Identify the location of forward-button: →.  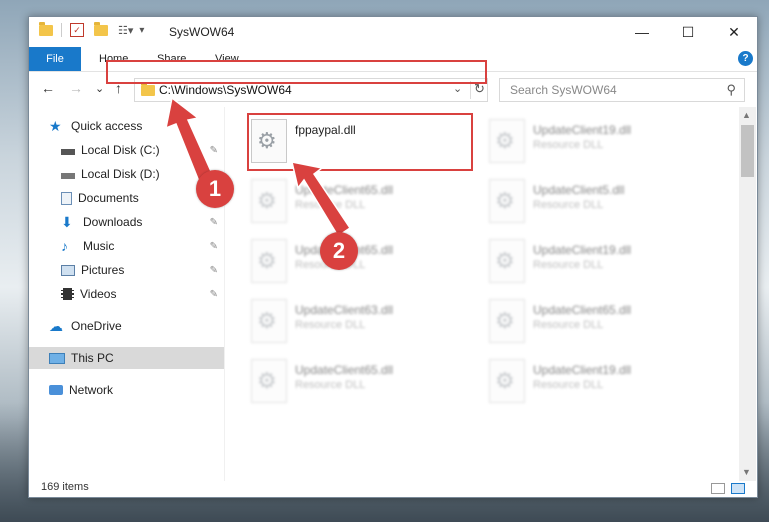
(76, 88).